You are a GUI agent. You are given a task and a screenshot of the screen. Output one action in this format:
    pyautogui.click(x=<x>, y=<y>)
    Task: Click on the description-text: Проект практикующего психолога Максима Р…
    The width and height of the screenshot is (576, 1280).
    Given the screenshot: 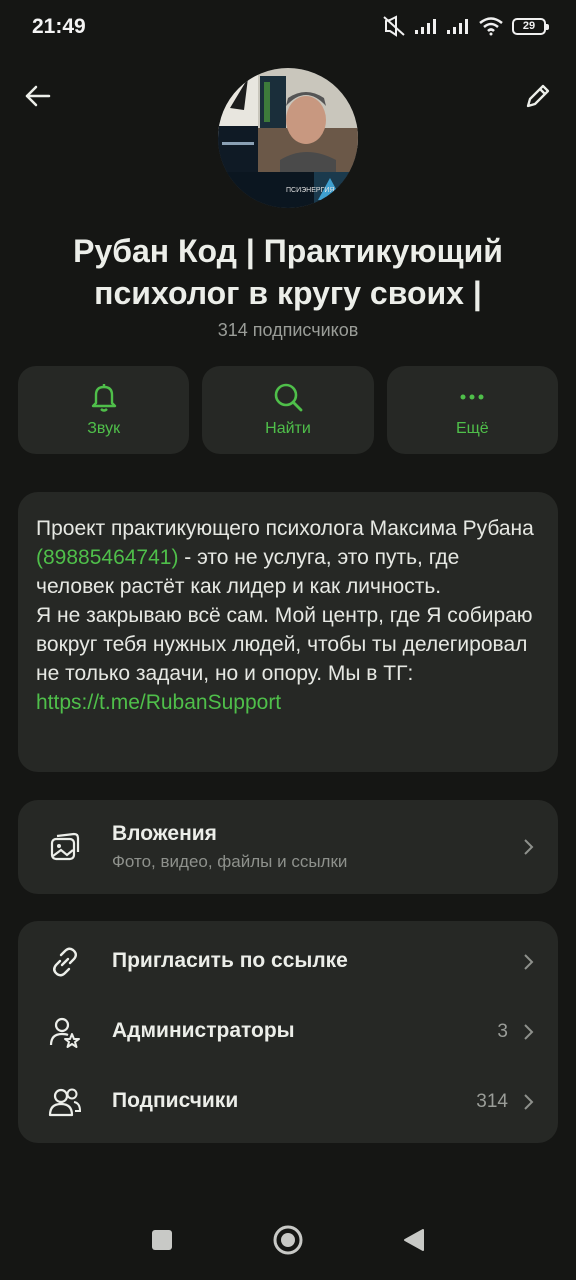 What is the action you would take?
    pyautogui.click(x=285, y=528)
    